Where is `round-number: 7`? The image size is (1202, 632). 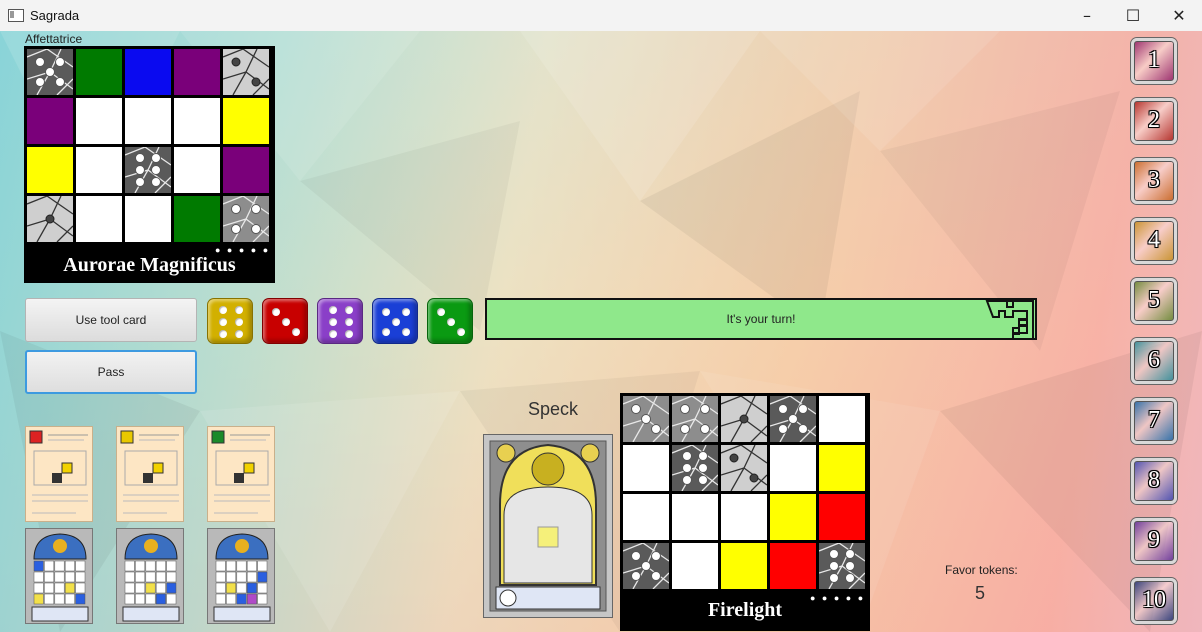 round-number: 7 is located at coordinates (1154, 420).